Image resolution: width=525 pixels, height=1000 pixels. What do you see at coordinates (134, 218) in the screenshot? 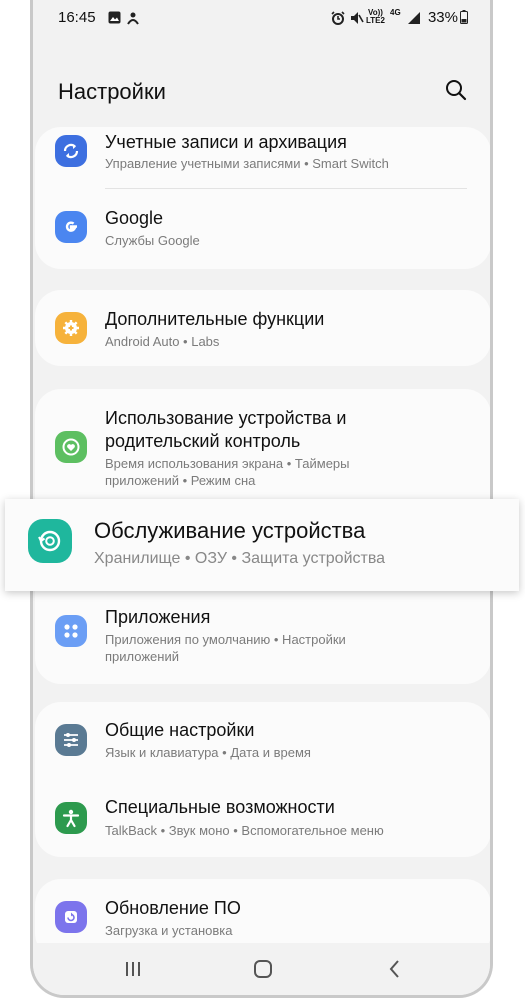
I see `item-title: Google` at bounding box center [134, 218].